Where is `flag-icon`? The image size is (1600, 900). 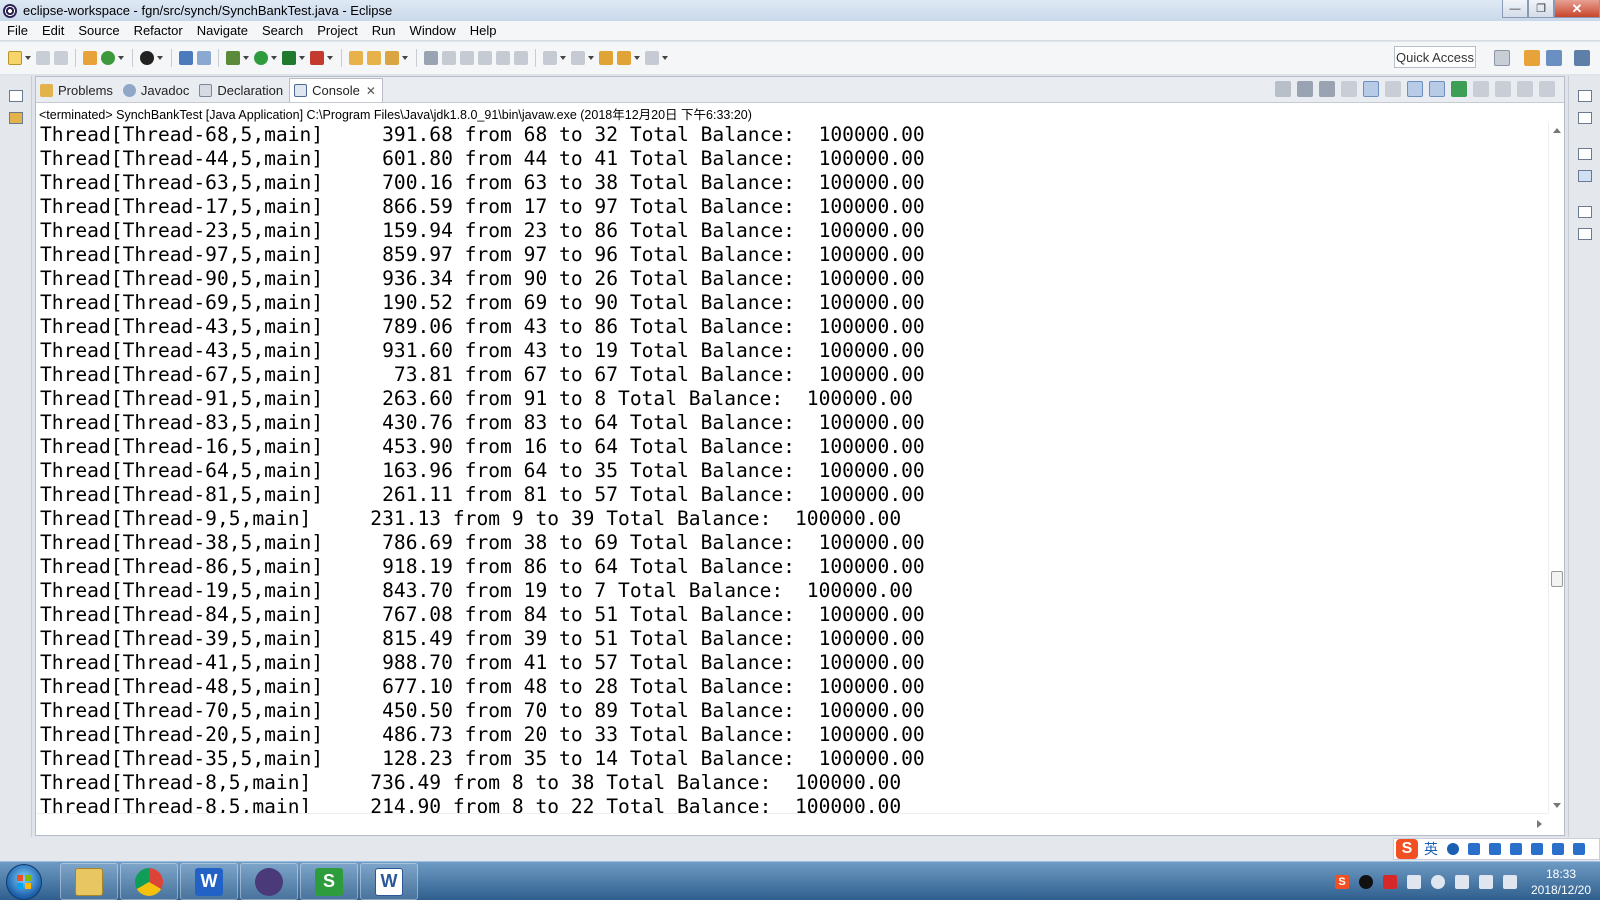 flag-icon is located at coordinates (1462, 881).